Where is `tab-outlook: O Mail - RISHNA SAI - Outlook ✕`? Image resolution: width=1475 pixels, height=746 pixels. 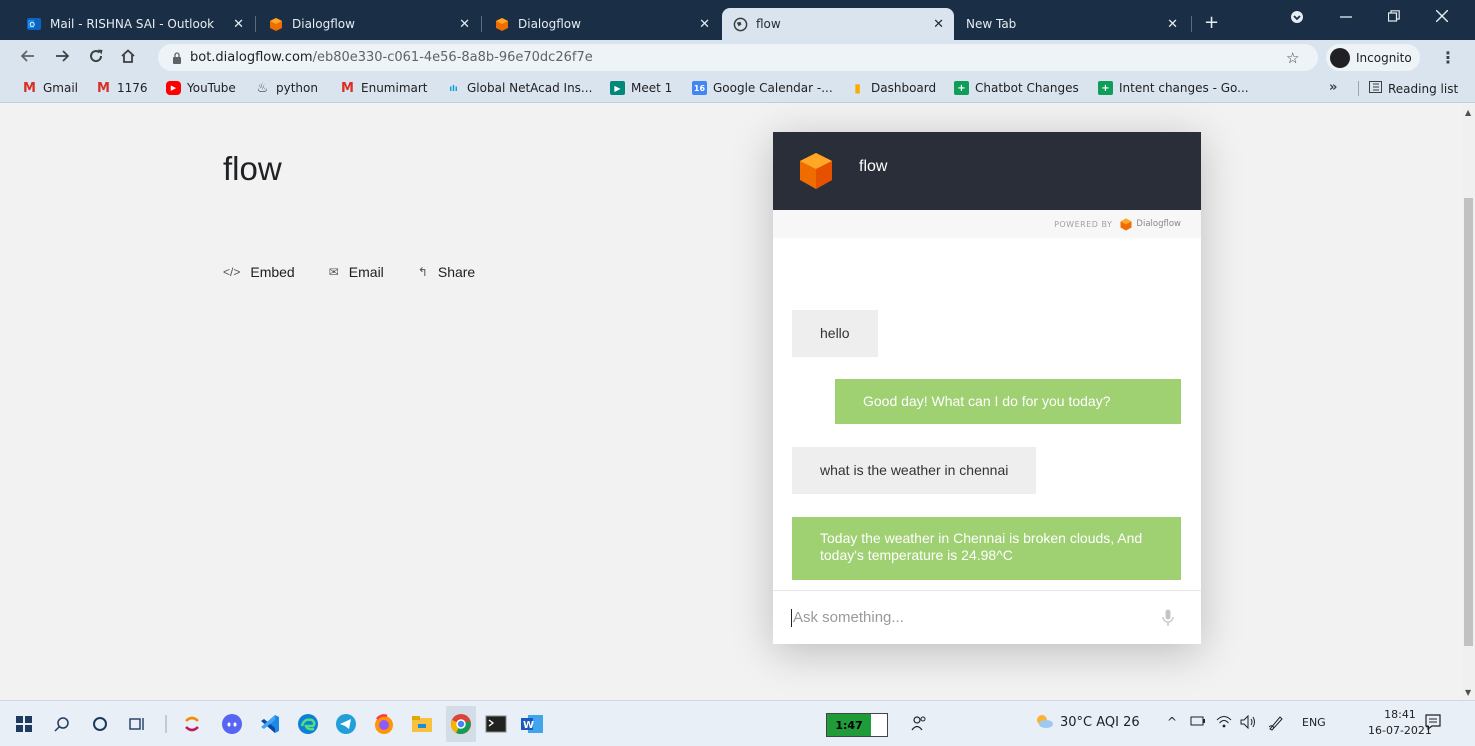 tab-outlook: O Mail - RISHNA SAI - Outlook ✕ is located at coordinates (135, 24).